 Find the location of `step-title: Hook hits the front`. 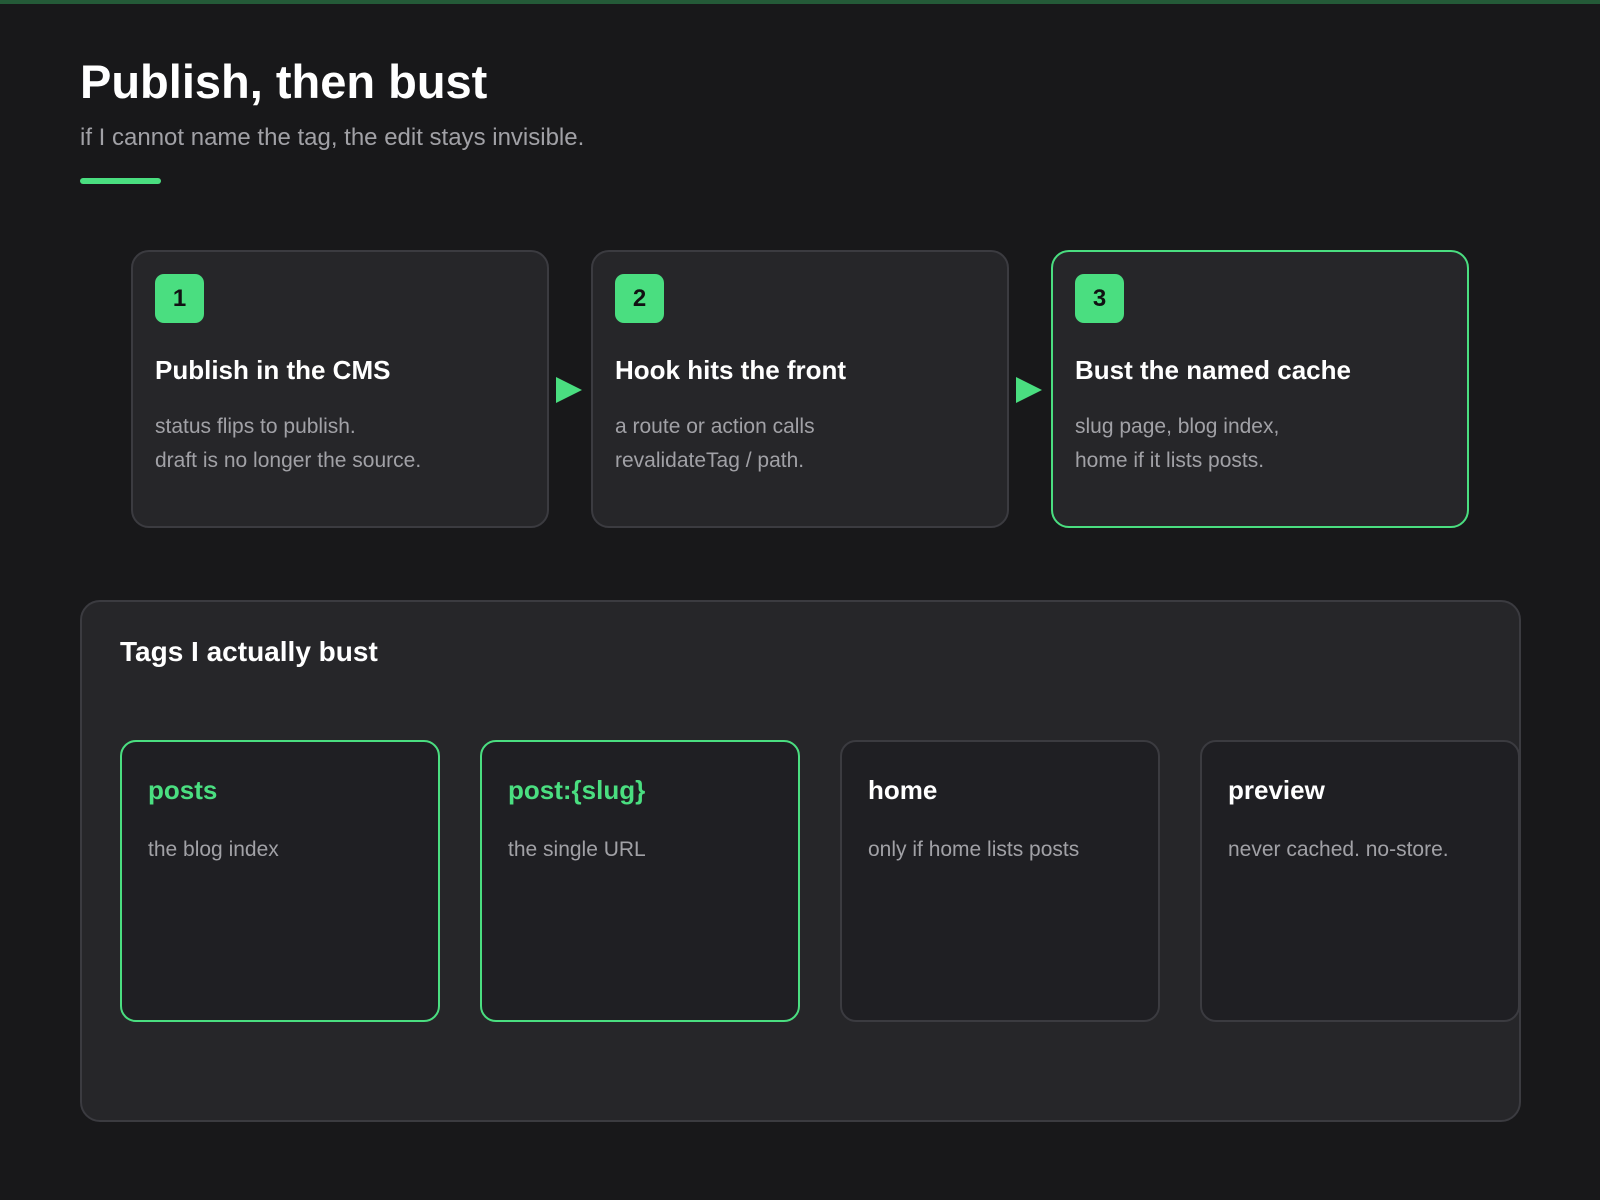

step-title: Hook hits the front is located at coordinates (731, 370).